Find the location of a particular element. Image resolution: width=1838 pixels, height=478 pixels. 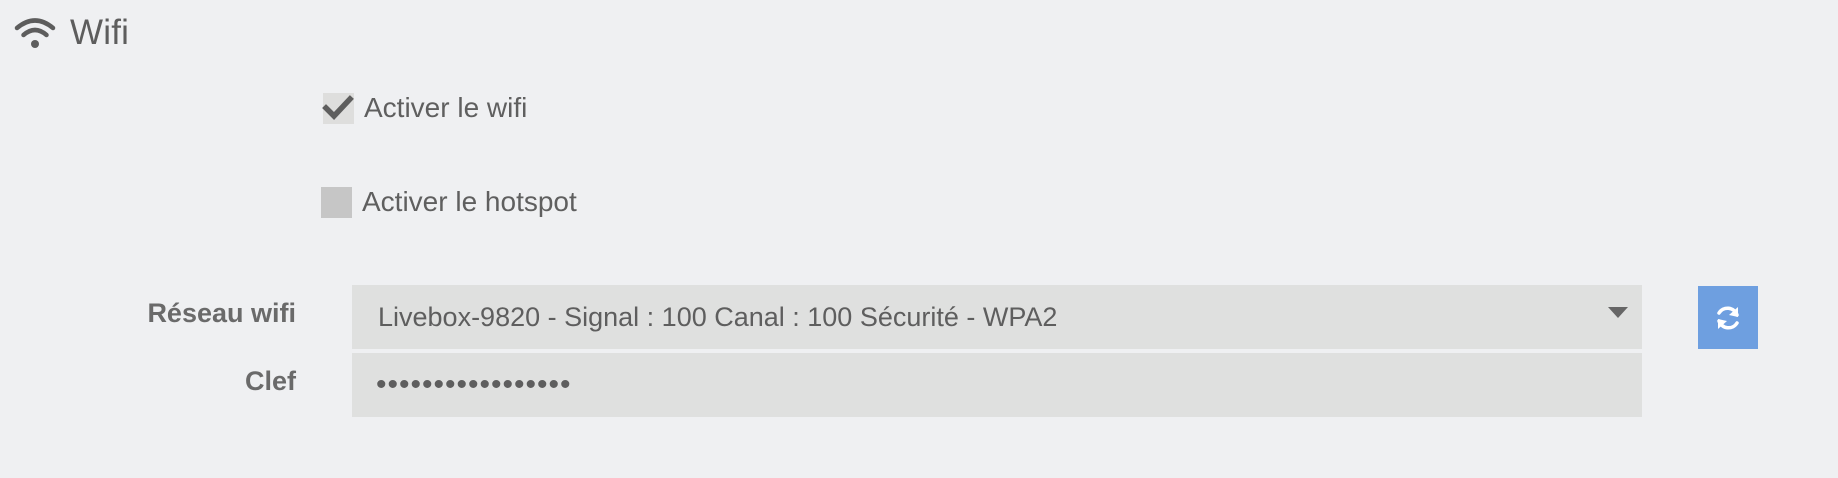

enable-hotspot-option: Activer le hotspot is located at coordinates (449, 202).